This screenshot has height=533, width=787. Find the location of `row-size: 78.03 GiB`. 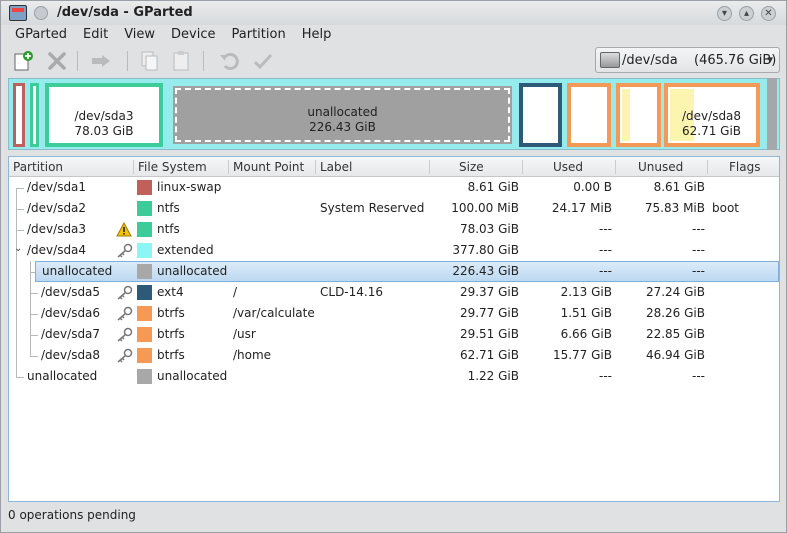

row-size: 78.03 GiB is located at coordinates (489, 229).